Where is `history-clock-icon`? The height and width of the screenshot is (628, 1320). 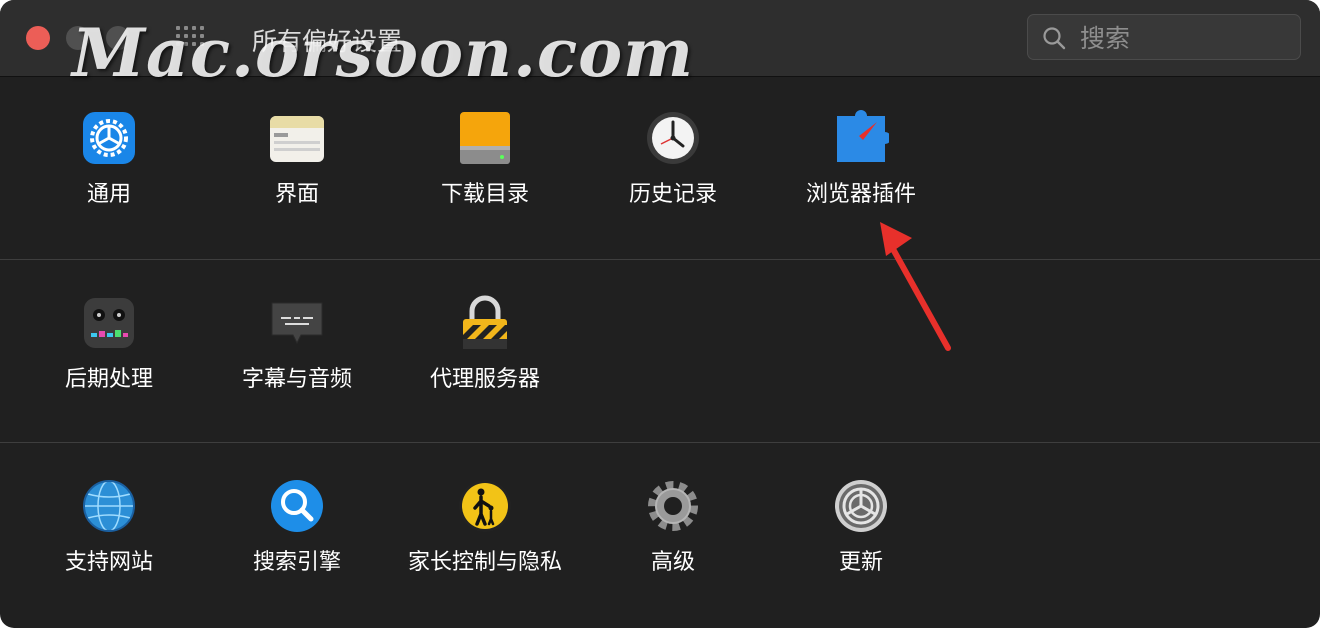
history-clock-icon is located at coordinates (673, 138).